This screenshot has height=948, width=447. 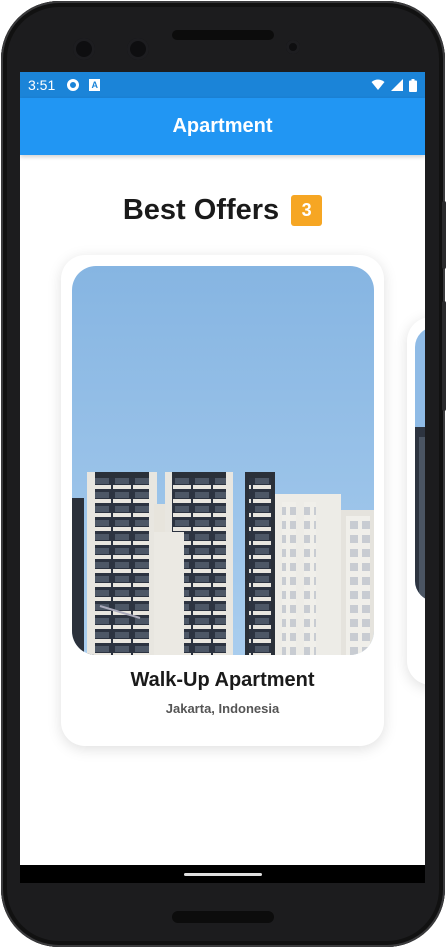 I want to click on apartment-photo-next, so click(x=420, y=464).